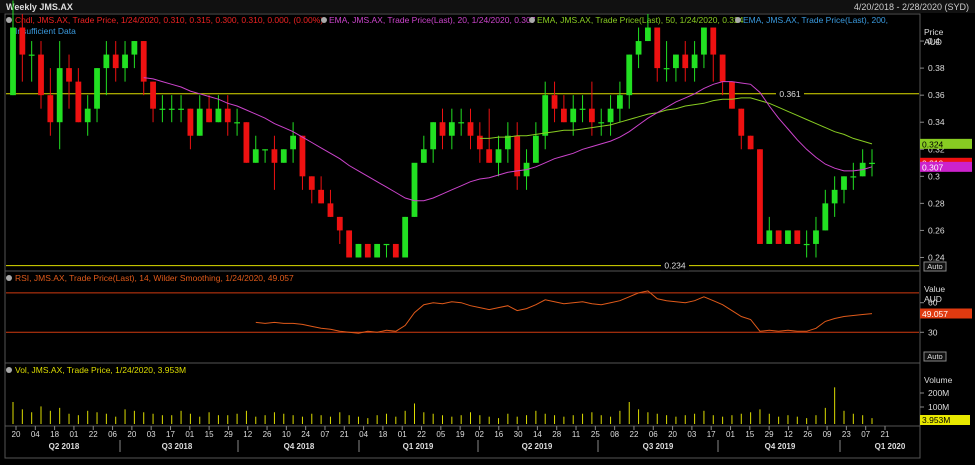 This screenshot has width=975, height=465. I want to click on auto-label: Auto, so click(934, 266).